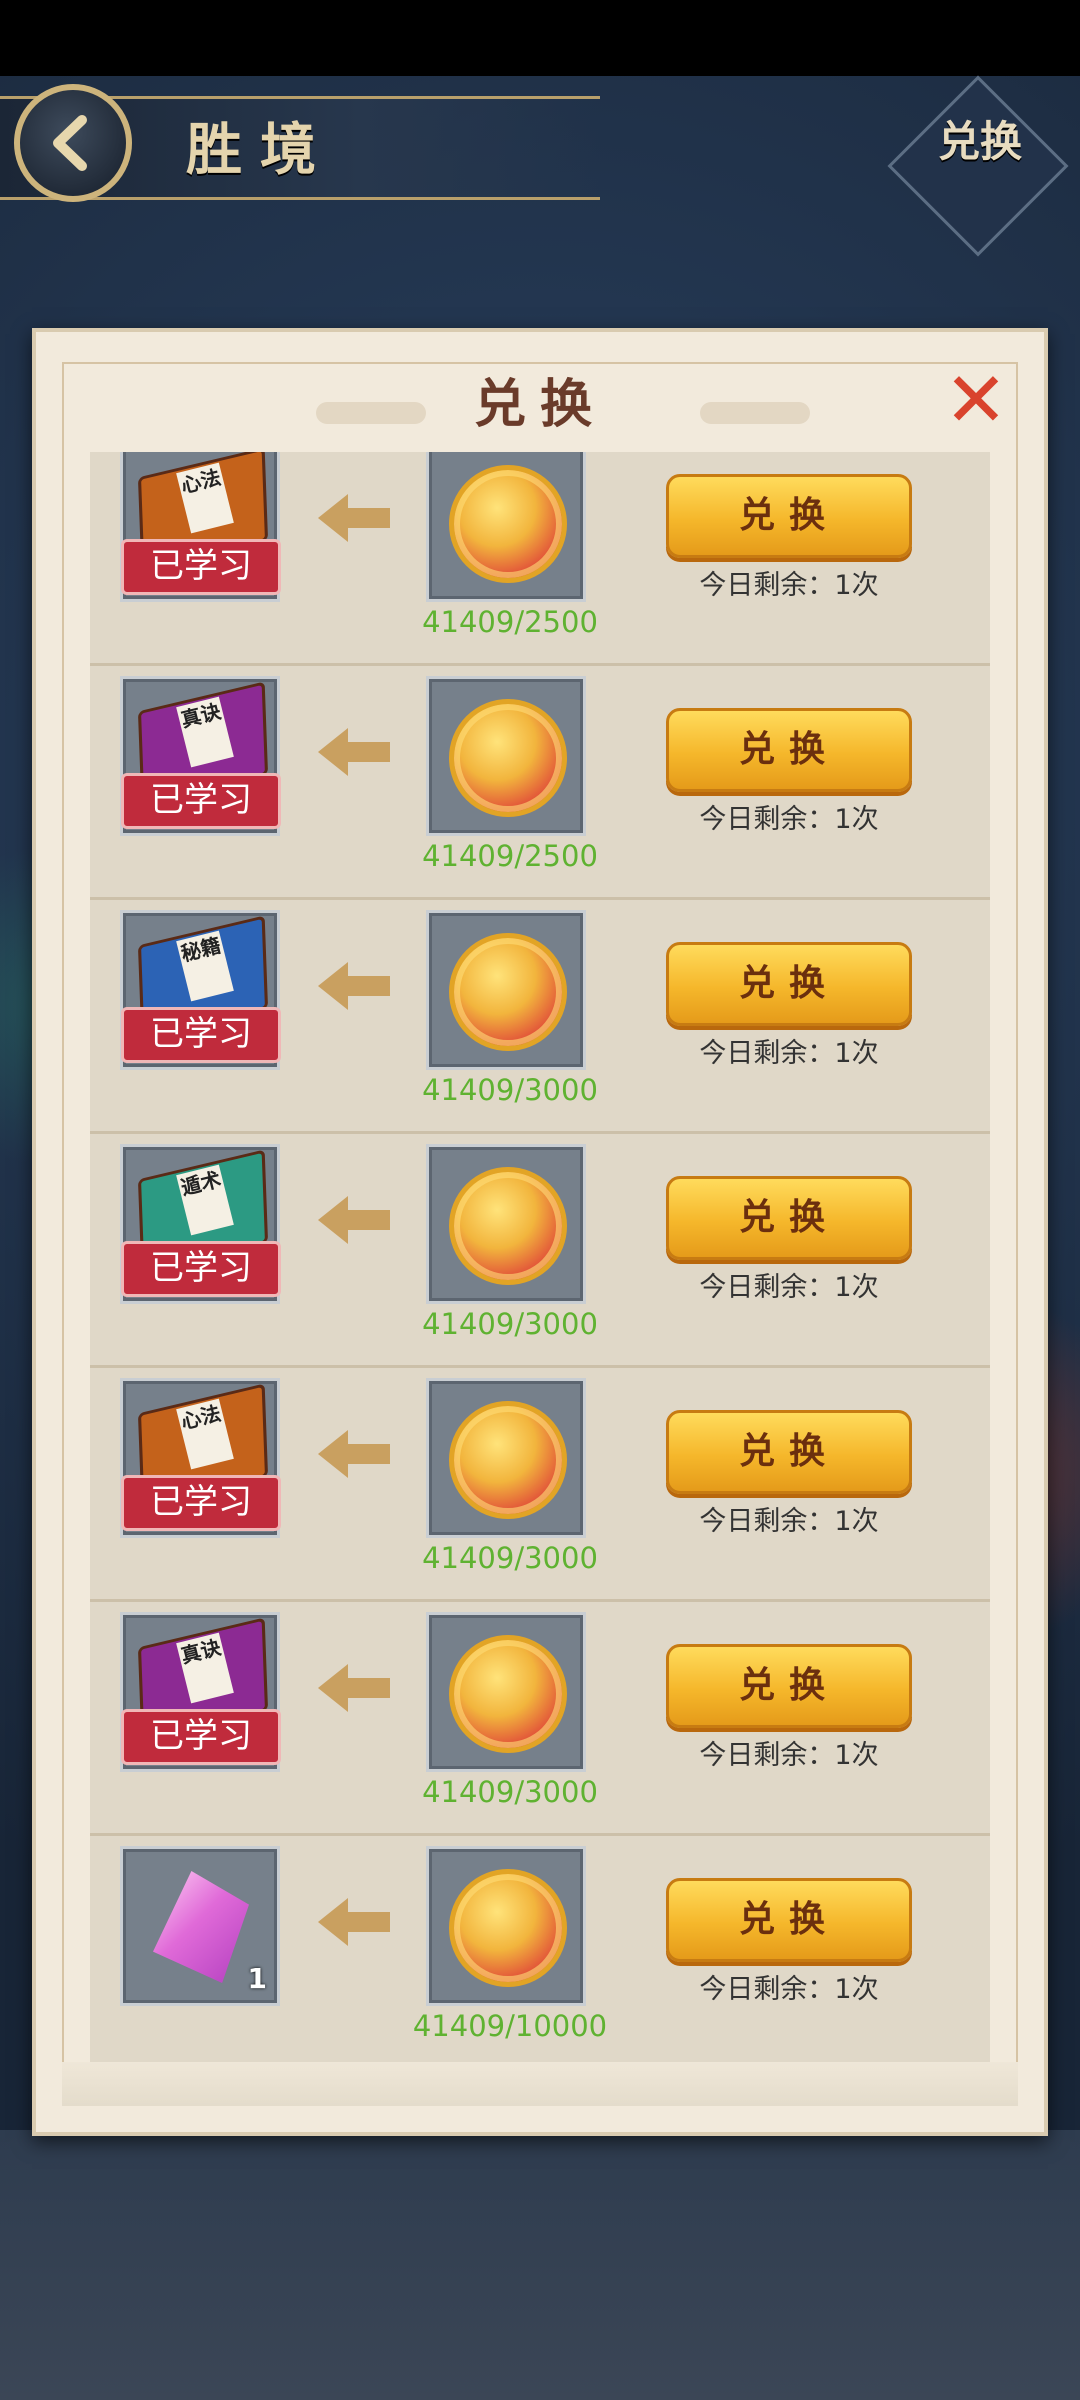  Describe the element at coordinates (976, 400) in the screenshot. I see `close-button: ✕` at that location.